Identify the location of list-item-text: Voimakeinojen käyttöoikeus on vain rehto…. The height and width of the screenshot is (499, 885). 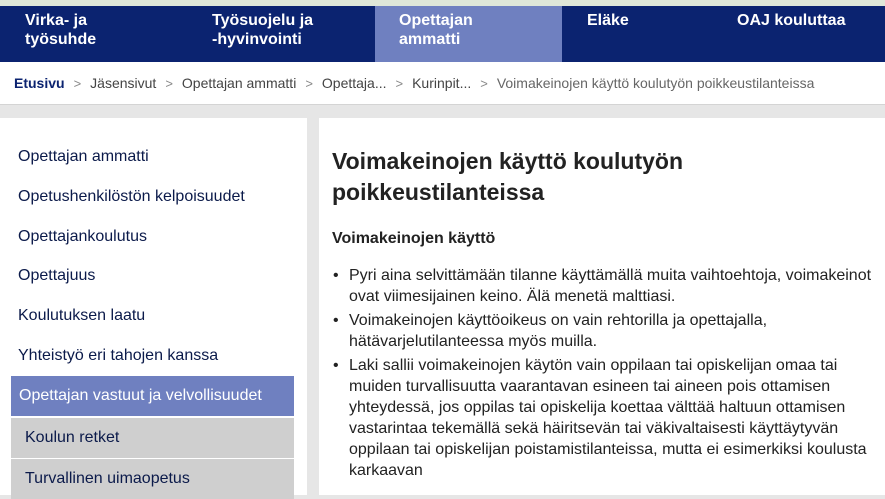
(558, 331).